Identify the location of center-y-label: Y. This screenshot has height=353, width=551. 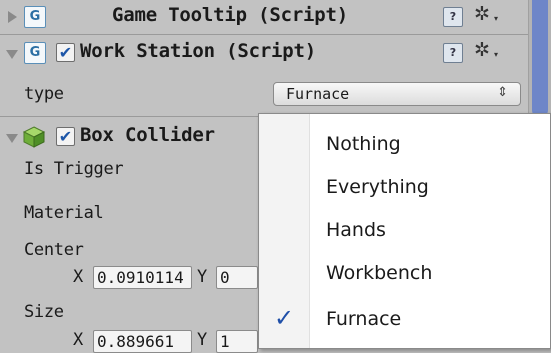
(202, 277).